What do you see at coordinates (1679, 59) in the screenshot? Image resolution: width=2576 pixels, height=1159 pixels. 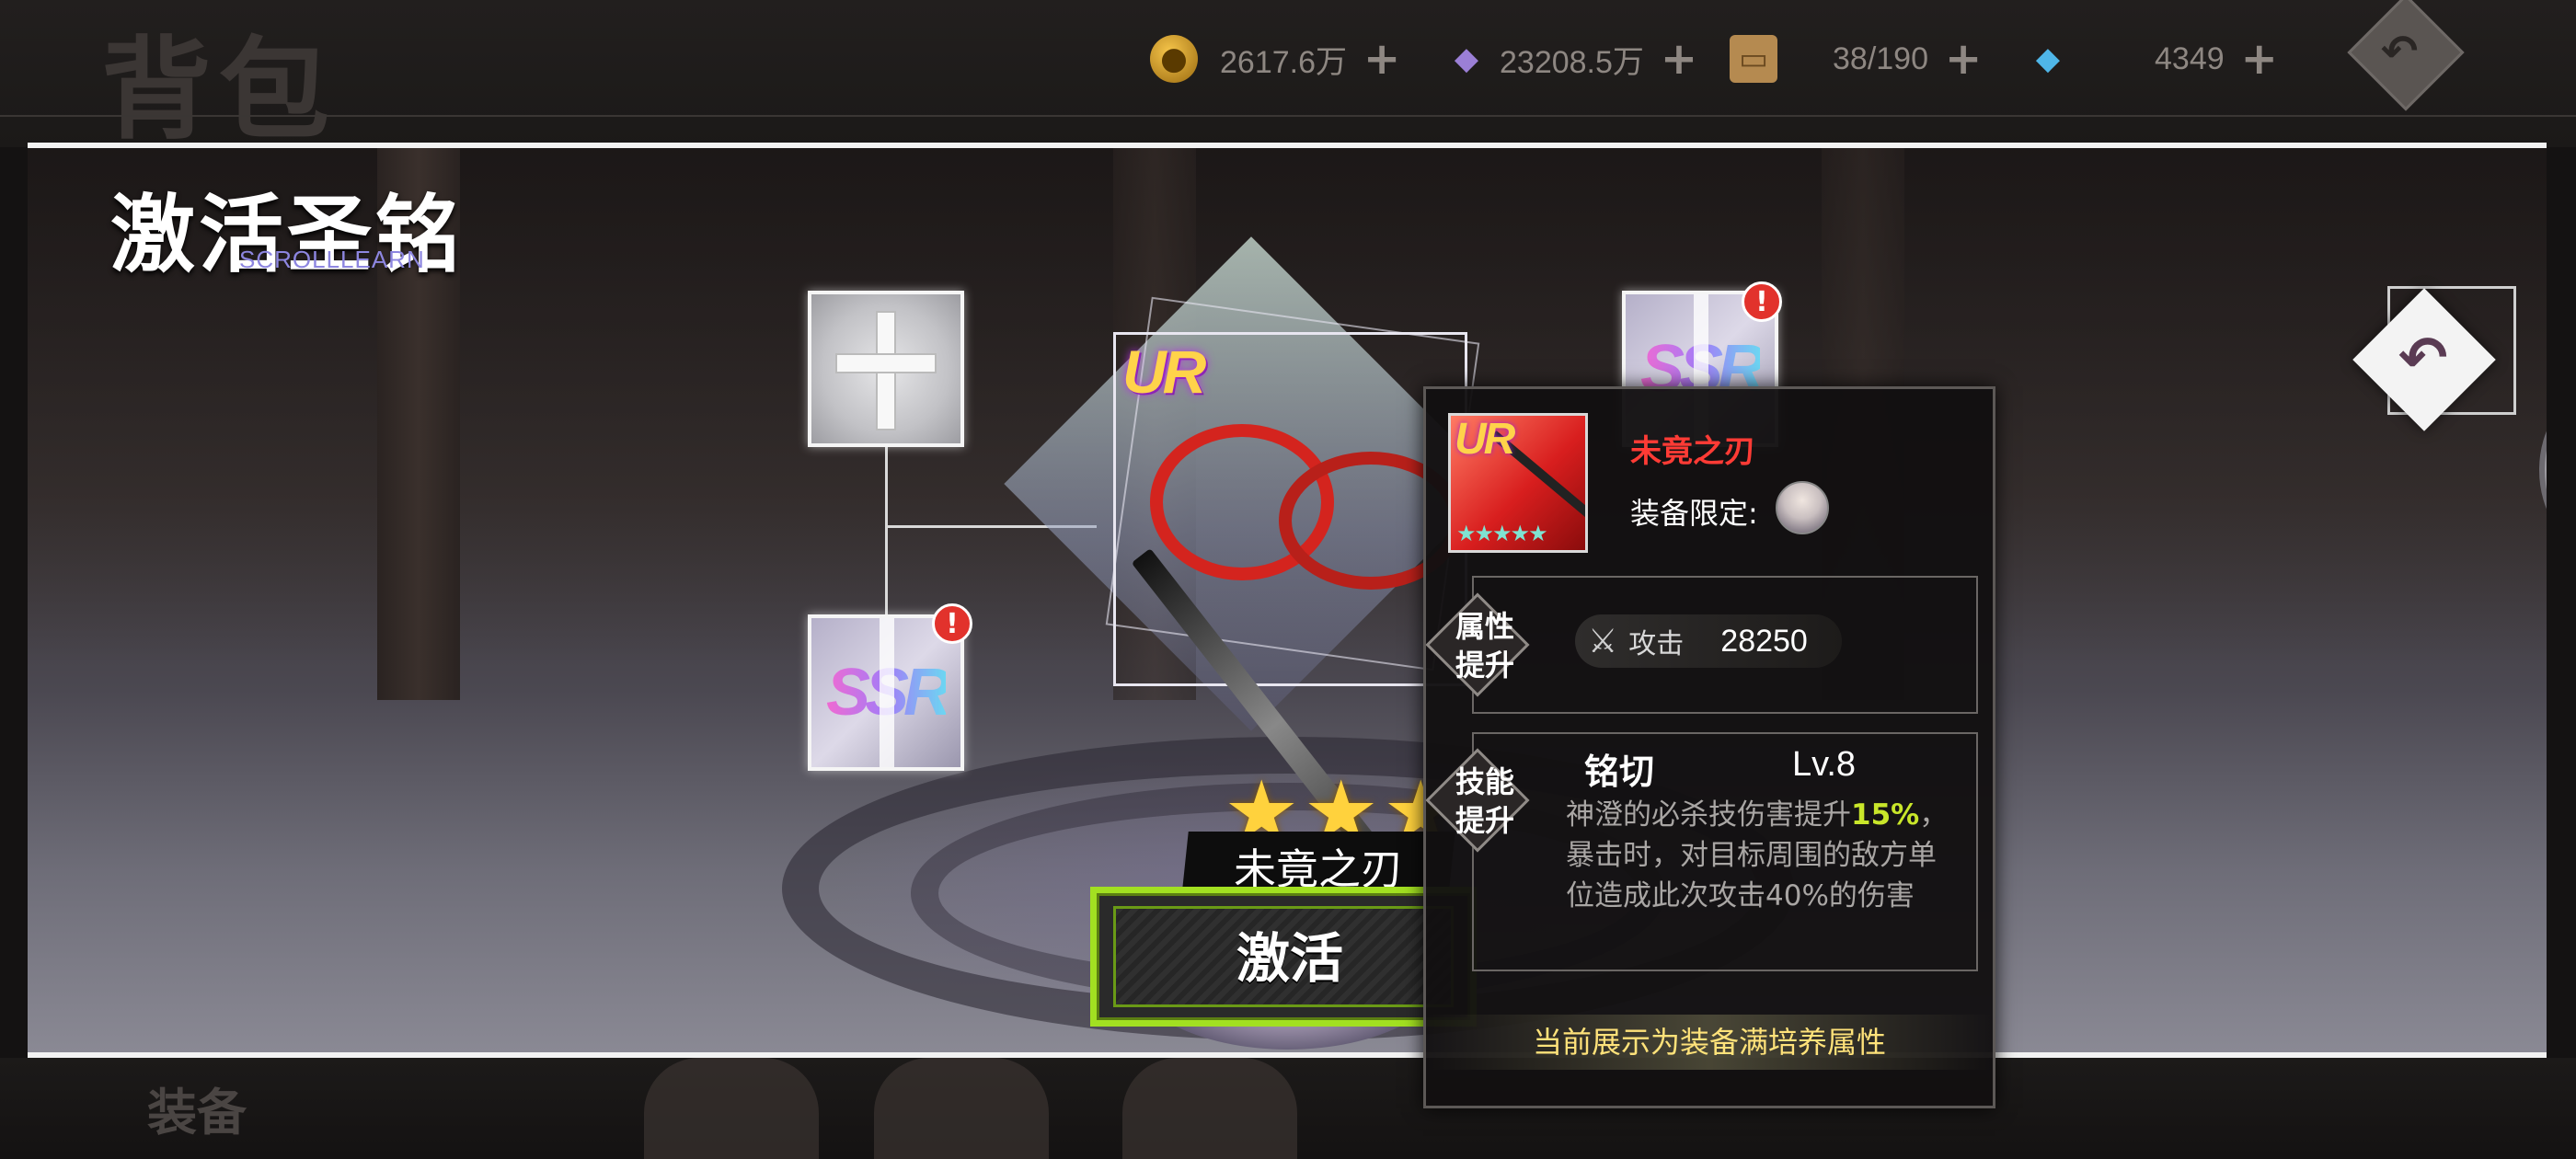 I see `add-crystal-button: +` at bounding box center [1679, 59].